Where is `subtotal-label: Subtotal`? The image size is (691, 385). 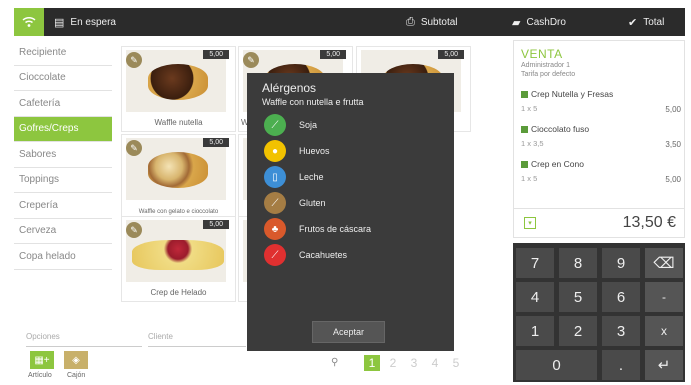
subtotal-label: Subtotal is located at coordinates (439, 22).